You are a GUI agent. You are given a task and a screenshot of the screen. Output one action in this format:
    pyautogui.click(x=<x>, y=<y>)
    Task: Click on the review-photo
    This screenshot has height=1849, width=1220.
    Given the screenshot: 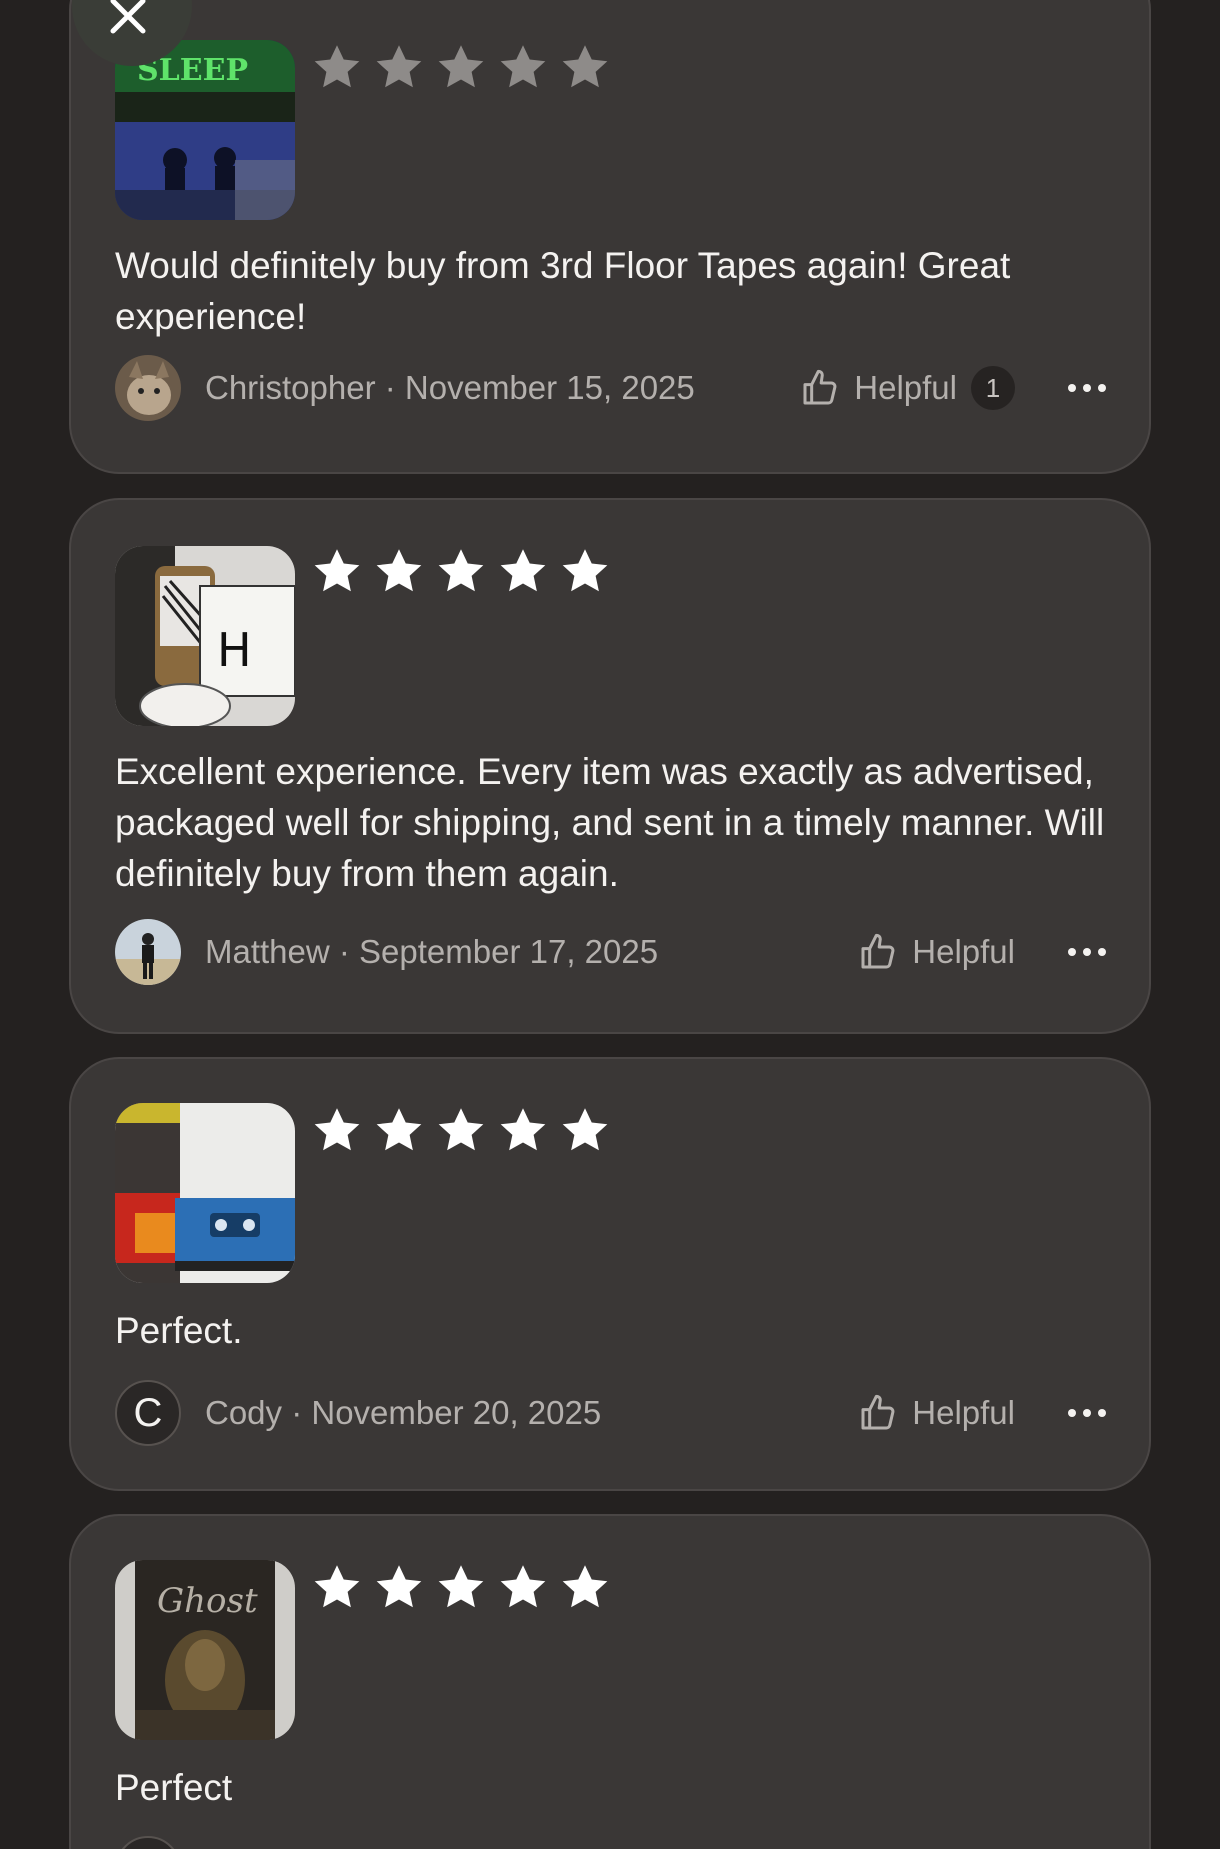 What is the action you would take?
    pyautogui.click(x=205, y=1193)
    